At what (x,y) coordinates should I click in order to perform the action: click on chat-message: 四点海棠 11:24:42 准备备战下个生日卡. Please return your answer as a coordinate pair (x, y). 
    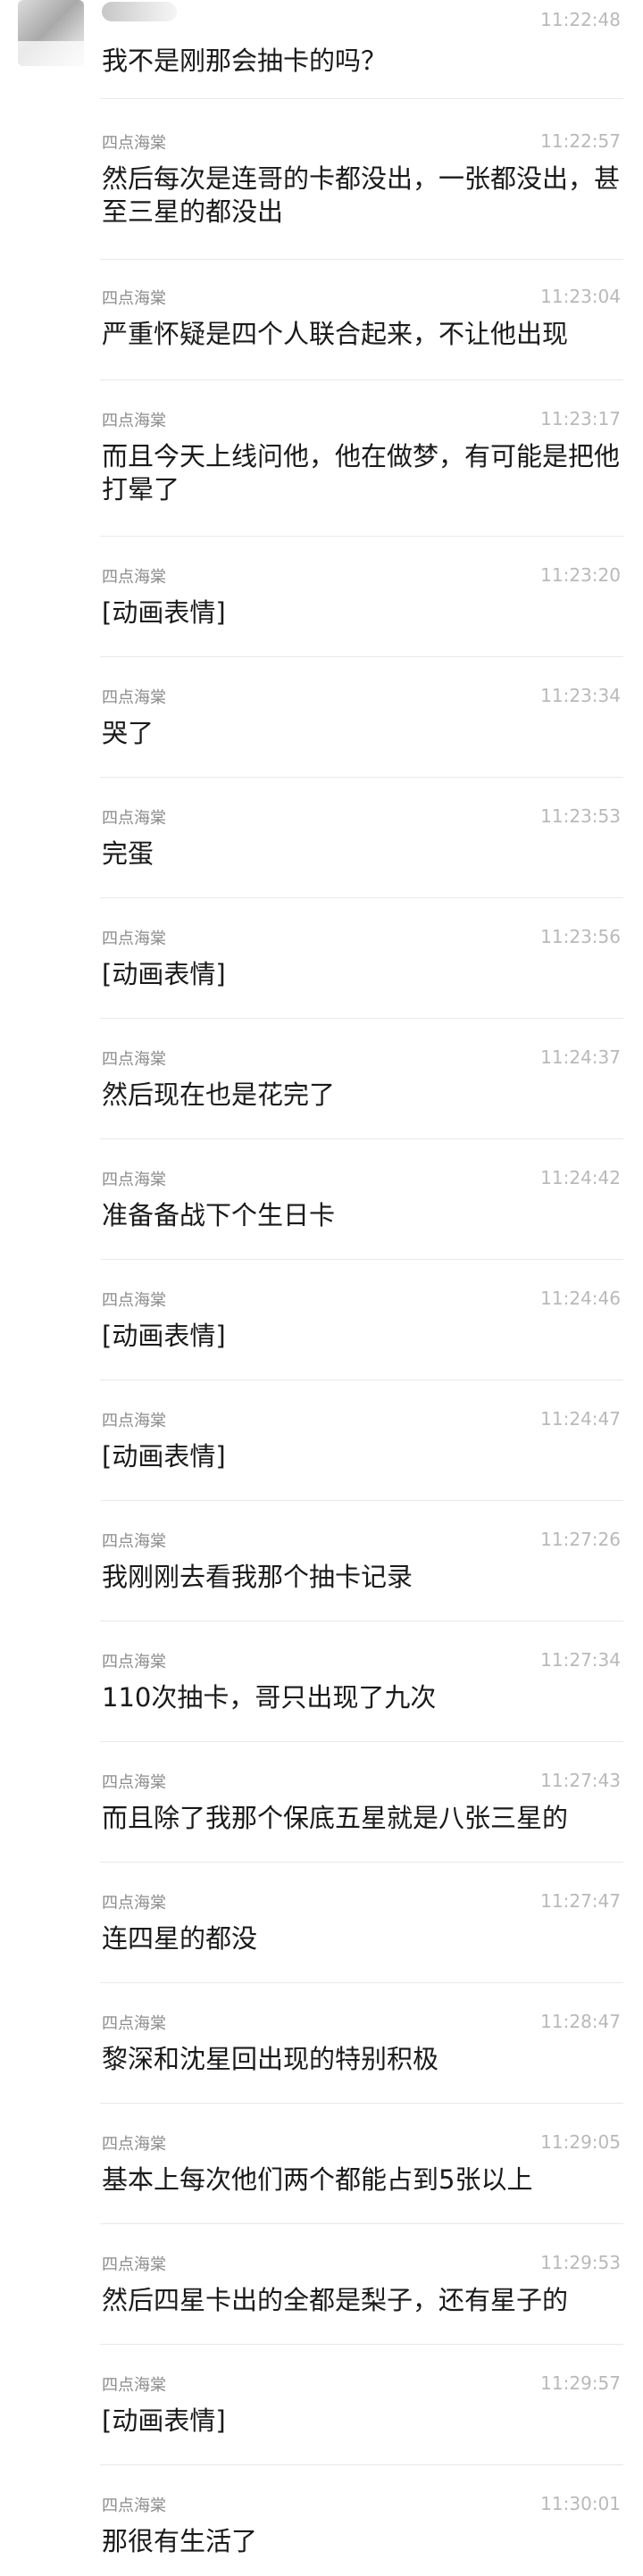
    Looking at the image, I should click on (321, 1198).